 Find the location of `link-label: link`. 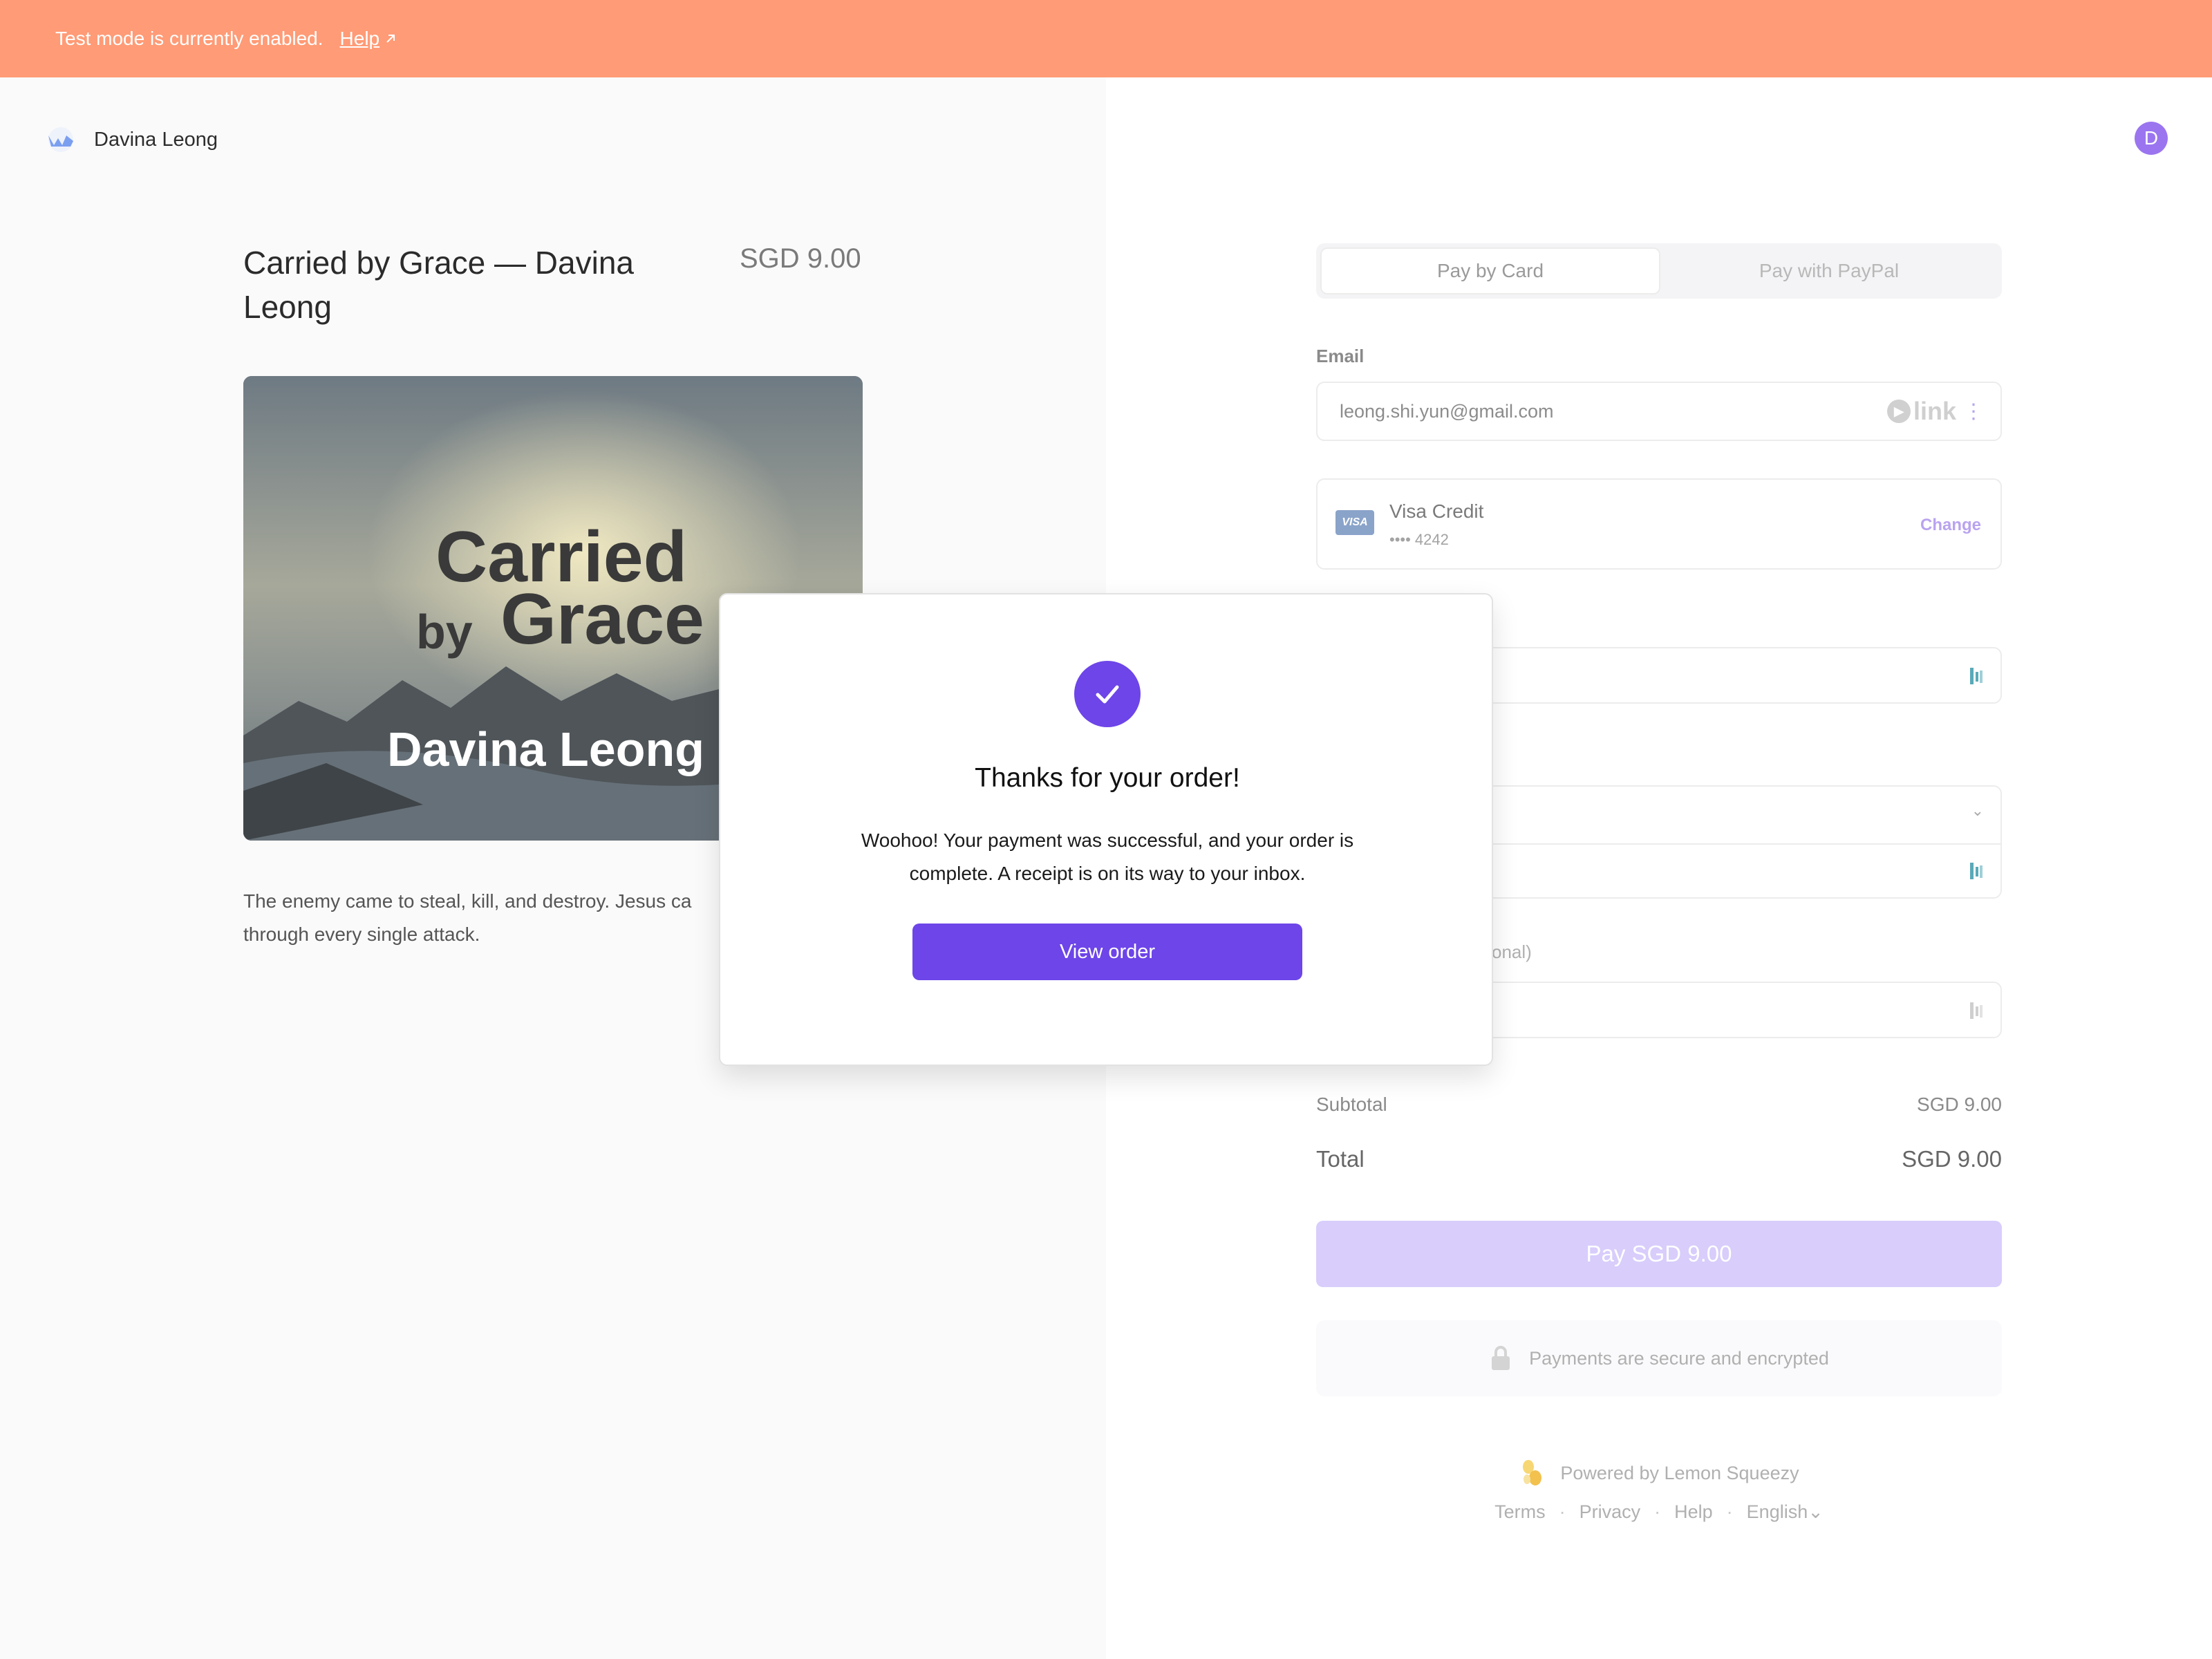

link-label: link is located at coordinates (1934, 411).